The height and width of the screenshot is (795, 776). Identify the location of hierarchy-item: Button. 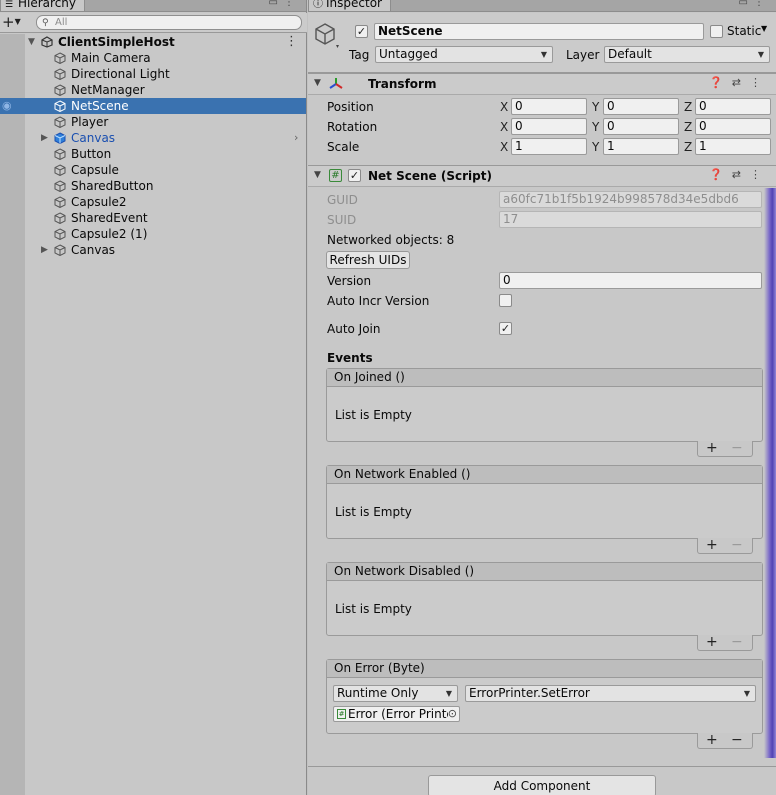
(153, 154).